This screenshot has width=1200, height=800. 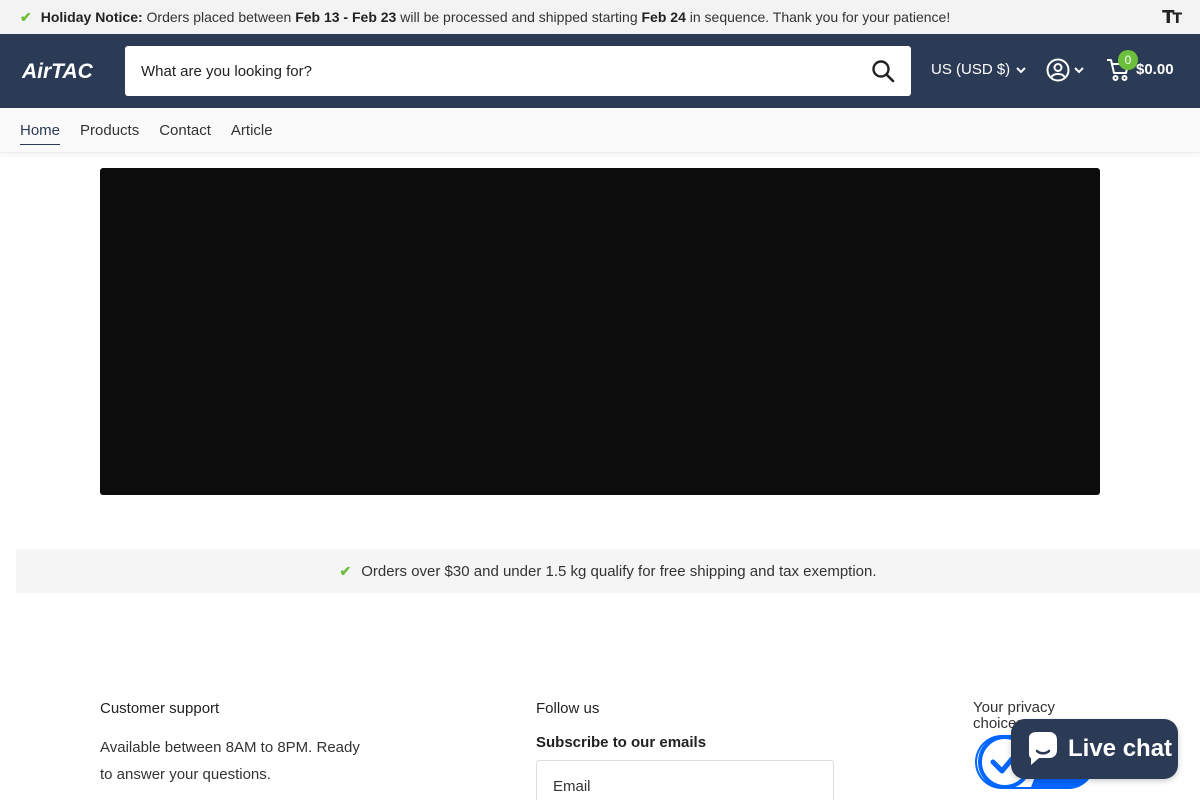 I want to click on announcement-text-1: Orders placed between, so click(x=219, y=17).